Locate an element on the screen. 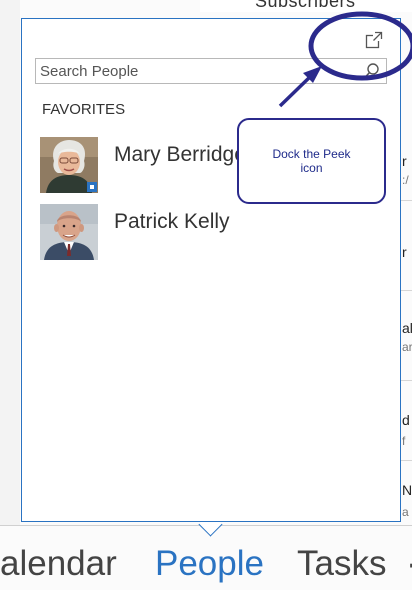 Image resolution: width=412 pixels, height=590 pixels. message-fragment: a is located at coordinates (405, 512).